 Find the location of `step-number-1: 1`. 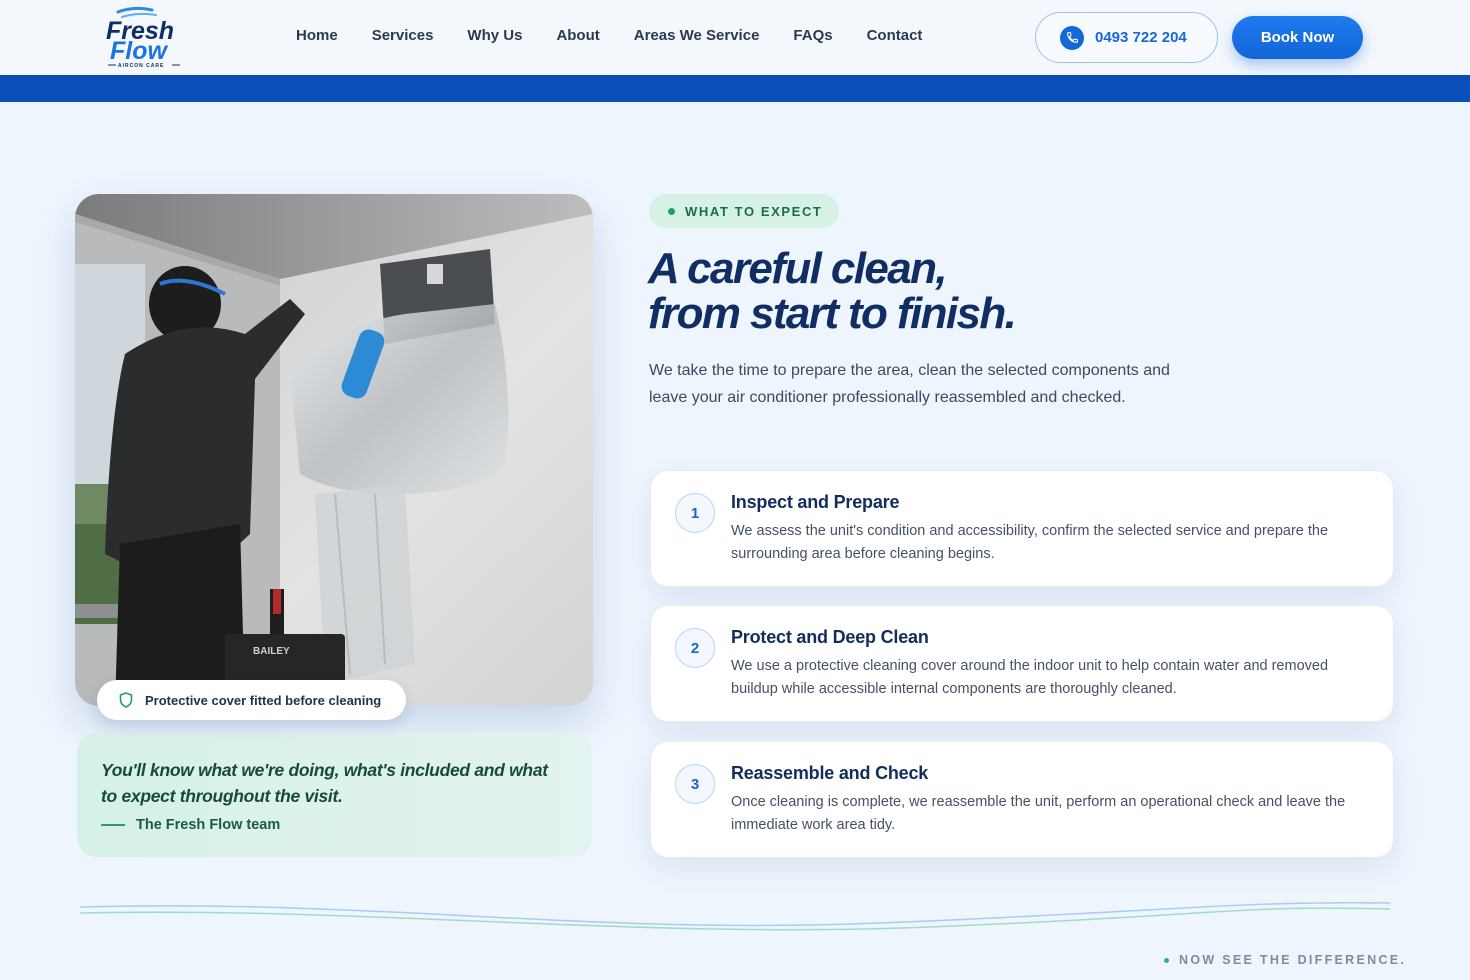

step-number-1: 1 is located at coordinates (695, 513).